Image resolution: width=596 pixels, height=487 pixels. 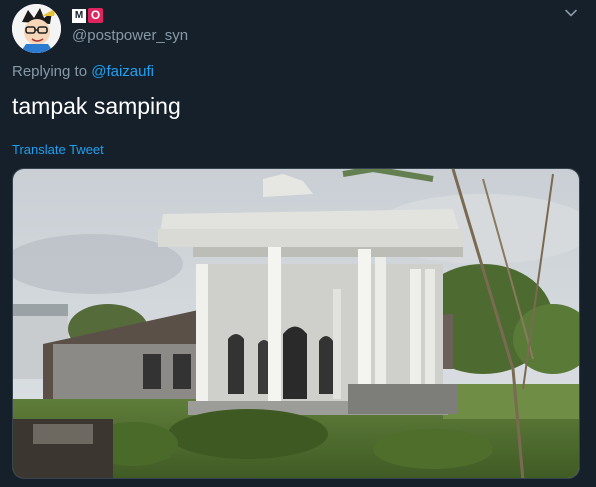 What do you see at coordinates (130, 35) in the screenshot?
I see `author-handle: @postpower_syn` at bounding box center [130, 35].